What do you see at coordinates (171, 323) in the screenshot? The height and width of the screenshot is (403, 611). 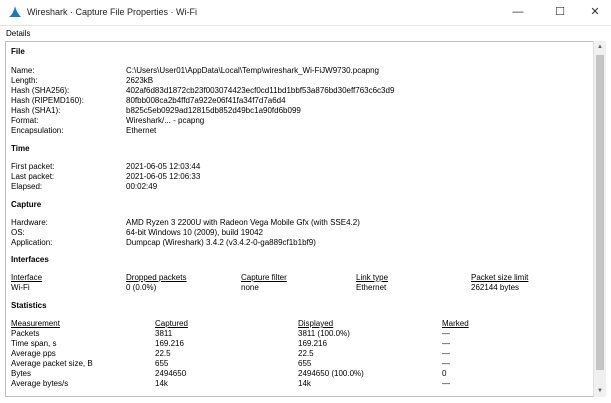 I see `stats-header-captured: Captured` at bounding box center [171, 323].